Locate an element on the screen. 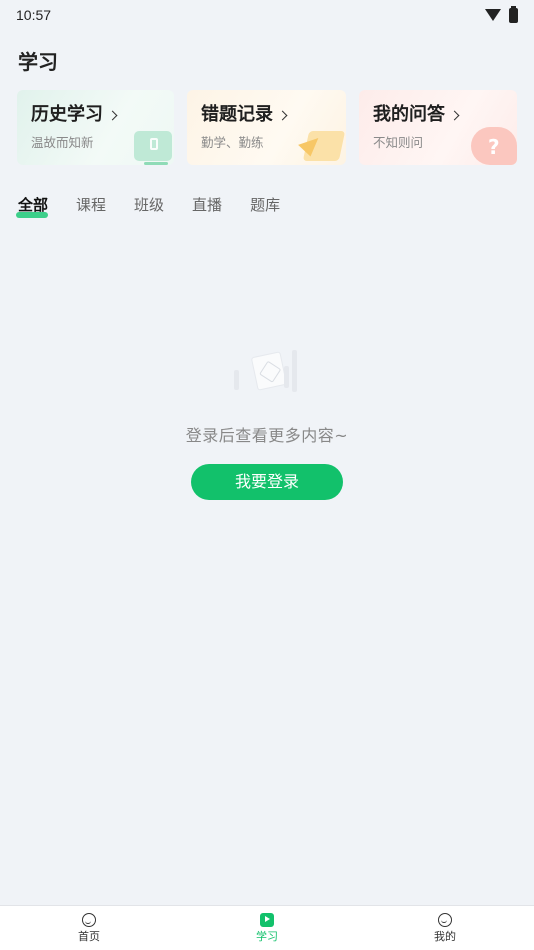 This screenshot has height=950, width=534. status-icons is located at coordinates (501, 14).